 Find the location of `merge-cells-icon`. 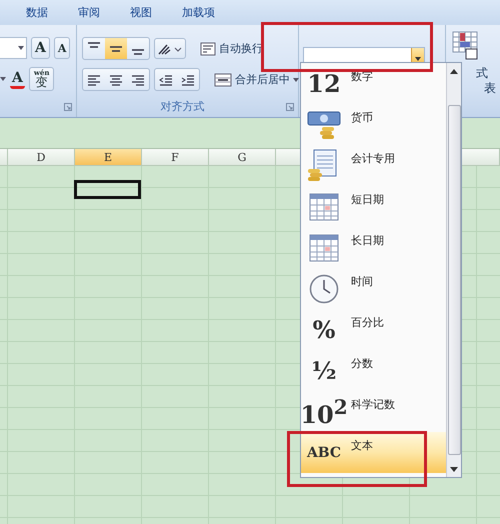

merge-cells-icon is located at coordinates (223, 79).